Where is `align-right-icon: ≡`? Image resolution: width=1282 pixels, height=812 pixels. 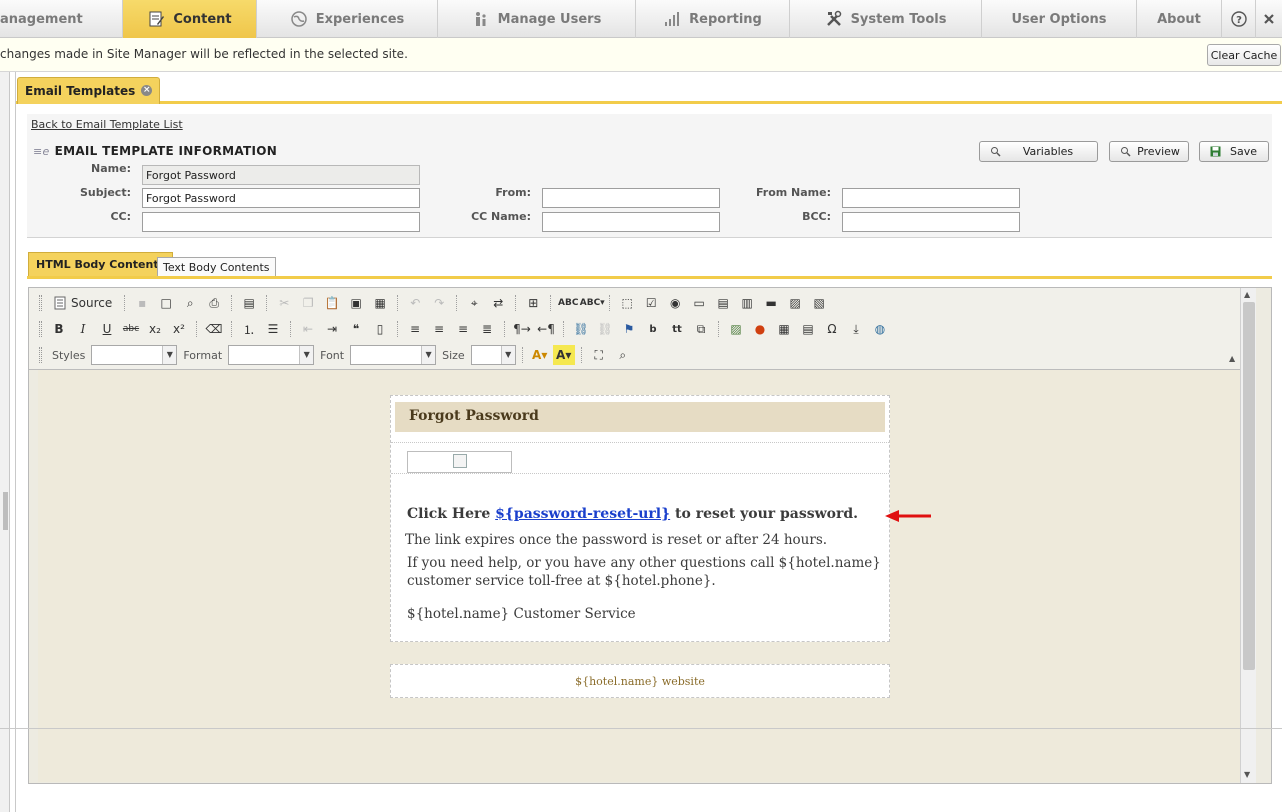 align-right-icon: ≡ is located at coordinates (463, 329).